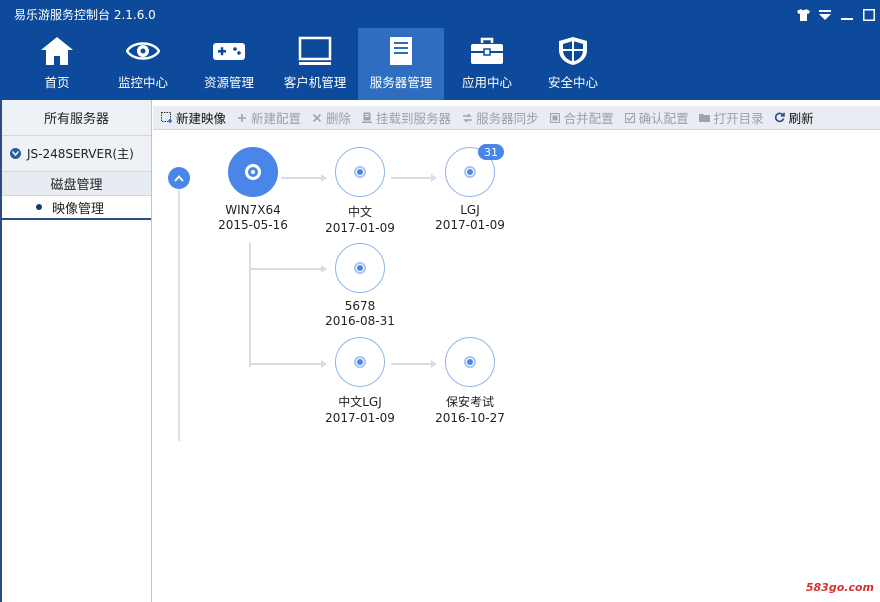  What do you see at coordinates (414, 118) in the screenshot?
I see `button-label: 挂载到服务器` at bounding box center [414, 118].